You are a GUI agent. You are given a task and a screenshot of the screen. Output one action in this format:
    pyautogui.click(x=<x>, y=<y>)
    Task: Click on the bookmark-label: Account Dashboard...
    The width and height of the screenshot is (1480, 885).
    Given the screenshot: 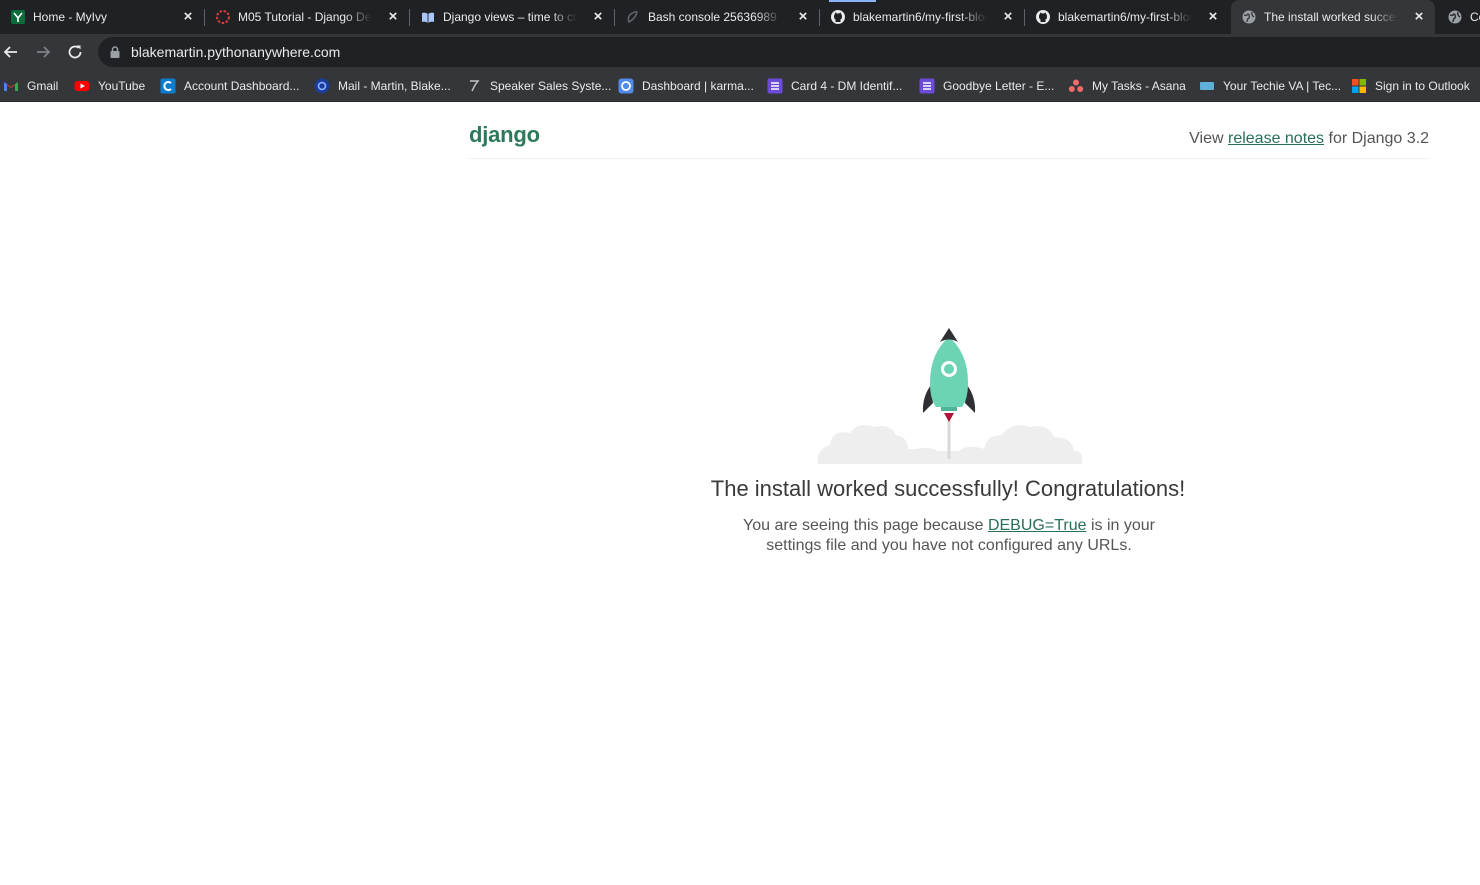 What is the action you would take?
    pyautogui.click(x=242, y=86)
    